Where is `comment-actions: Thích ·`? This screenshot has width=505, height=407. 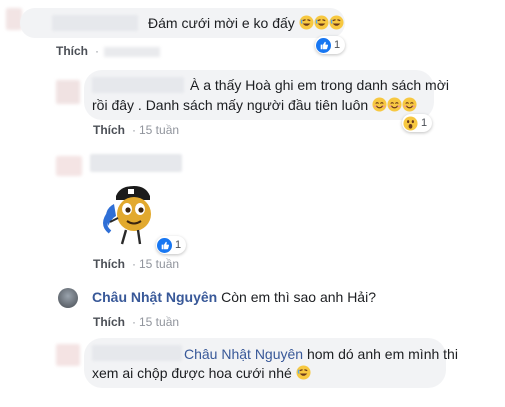
comment-actions: Thích · is located at coordinates (108, 51).